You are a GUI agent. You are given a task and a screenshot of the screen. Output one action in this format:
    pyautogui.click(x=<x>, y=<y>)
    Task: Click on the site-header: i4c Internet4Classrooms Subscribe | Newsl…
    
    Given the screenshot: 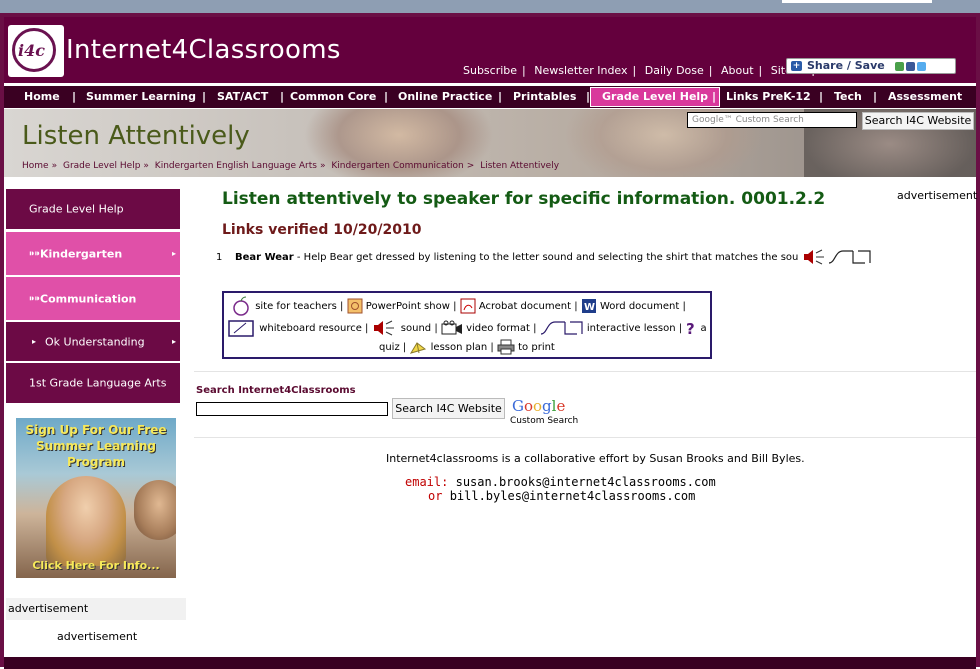 What is the action you would take?
    pyautogui.click(x=490, y=50)
    